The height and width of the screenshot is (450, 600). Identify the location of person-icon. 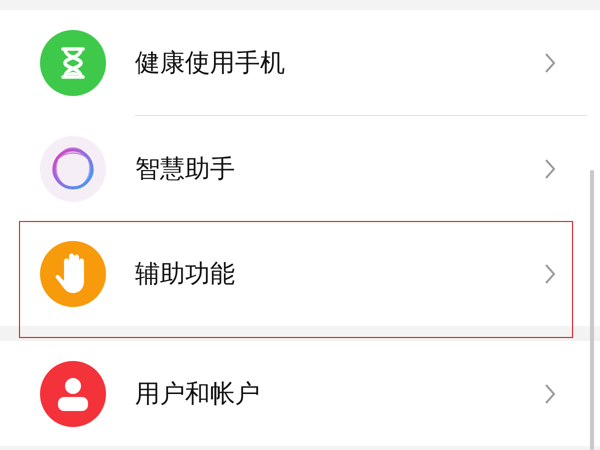
(73, 393).